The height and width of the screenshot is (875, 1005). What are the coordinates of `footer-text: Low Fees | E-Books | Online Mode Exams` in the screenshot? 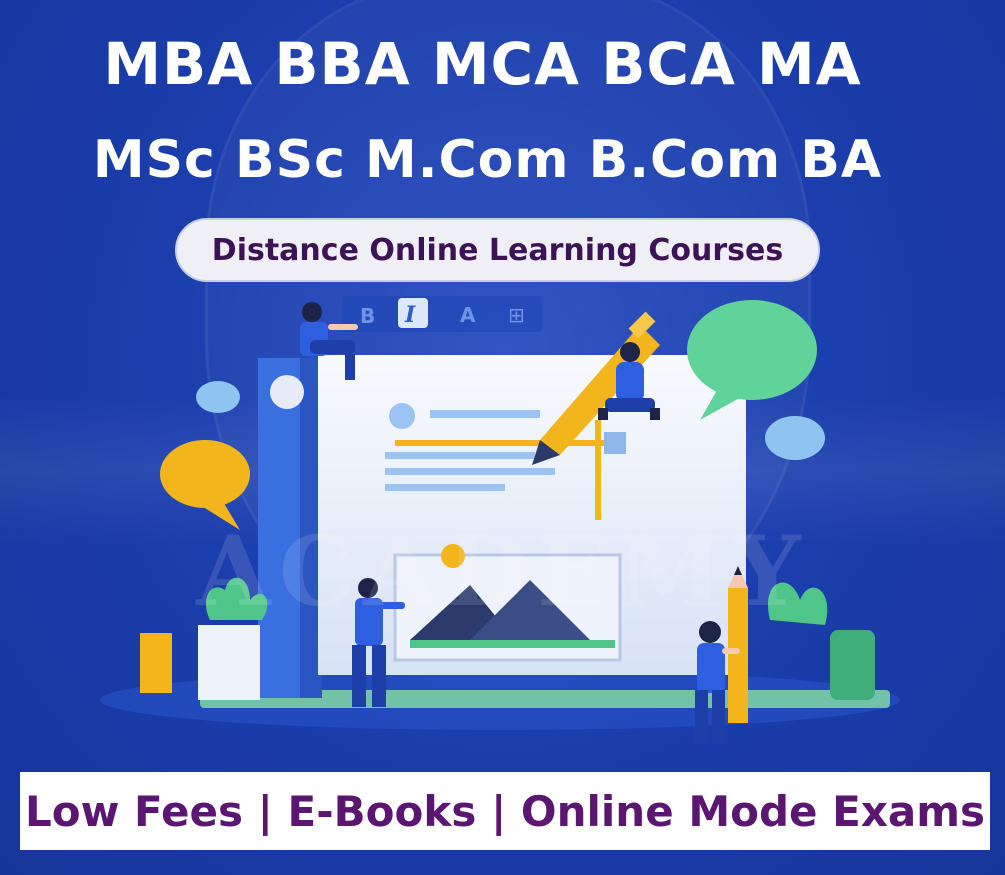 It's located at (505, 811).